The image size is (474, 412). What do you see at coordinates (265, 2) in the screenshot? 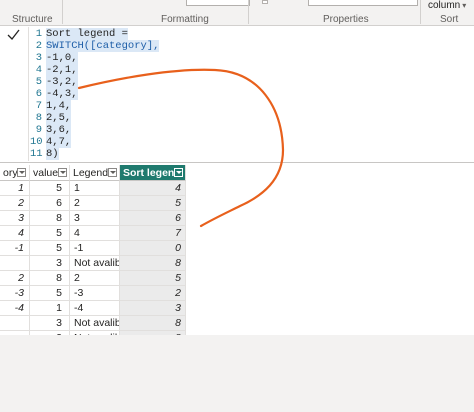
I see `ribbon-checkbox` at bounding box center [265, 2].